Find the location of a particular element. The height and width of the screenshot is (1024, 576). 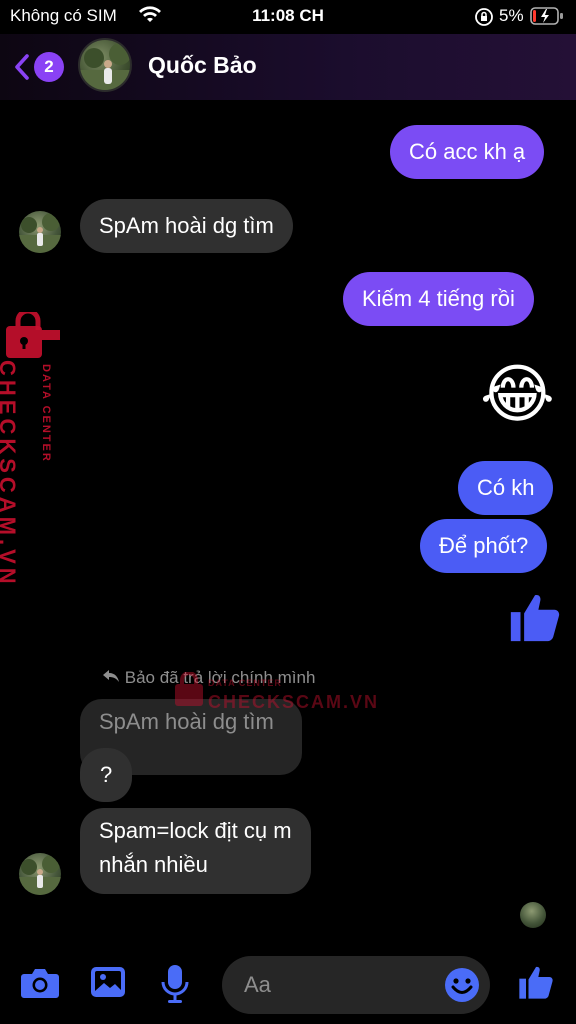

message-text-line: nhắn nhiều is located at coordinates (153, 864).